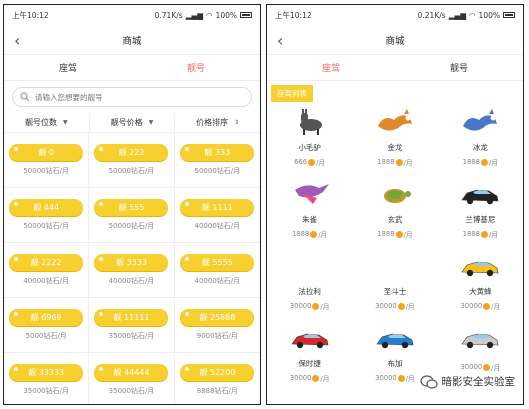 This screenshot has height=409, width=529. Describe the element at coordinates (480, 341) in the screenshot. I see `silver-car-icon` at that location.